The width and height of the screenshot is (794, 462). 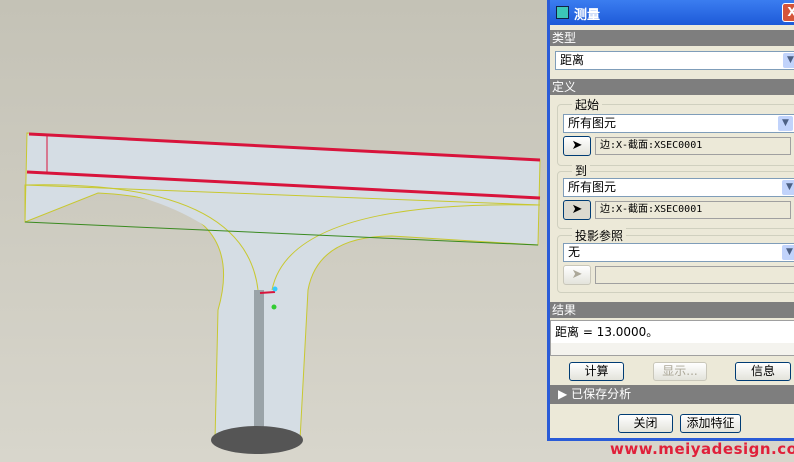 What do you see at coordinates (601, 394) in the screenshot?
I see `saved-analysis-label: 已保存分析` at bounding box center [601, 394].